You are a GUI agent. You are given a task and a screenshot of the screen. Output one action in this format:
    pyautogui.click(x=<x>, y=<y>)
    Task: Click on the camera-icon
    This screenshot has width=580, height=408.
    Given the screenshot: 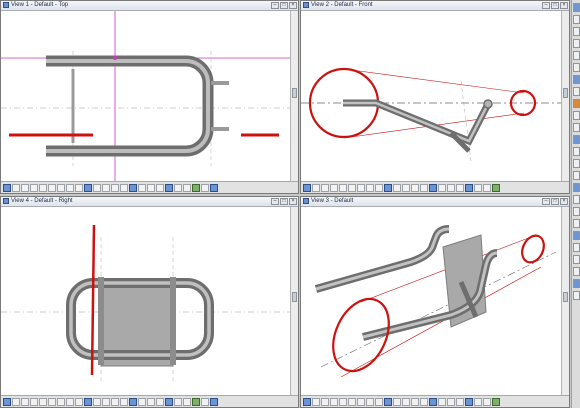 What is the action you would take?
    pyautogui.click(x=460, y=401)
    